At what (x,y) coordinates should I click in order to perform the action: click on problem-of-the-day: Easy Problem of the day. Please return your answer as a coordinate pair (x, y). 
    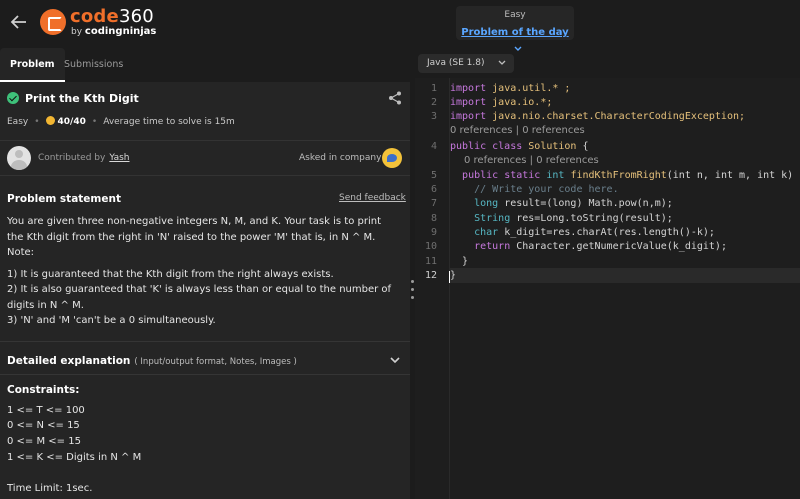
    Looking at the image, I should click on (515, 28).